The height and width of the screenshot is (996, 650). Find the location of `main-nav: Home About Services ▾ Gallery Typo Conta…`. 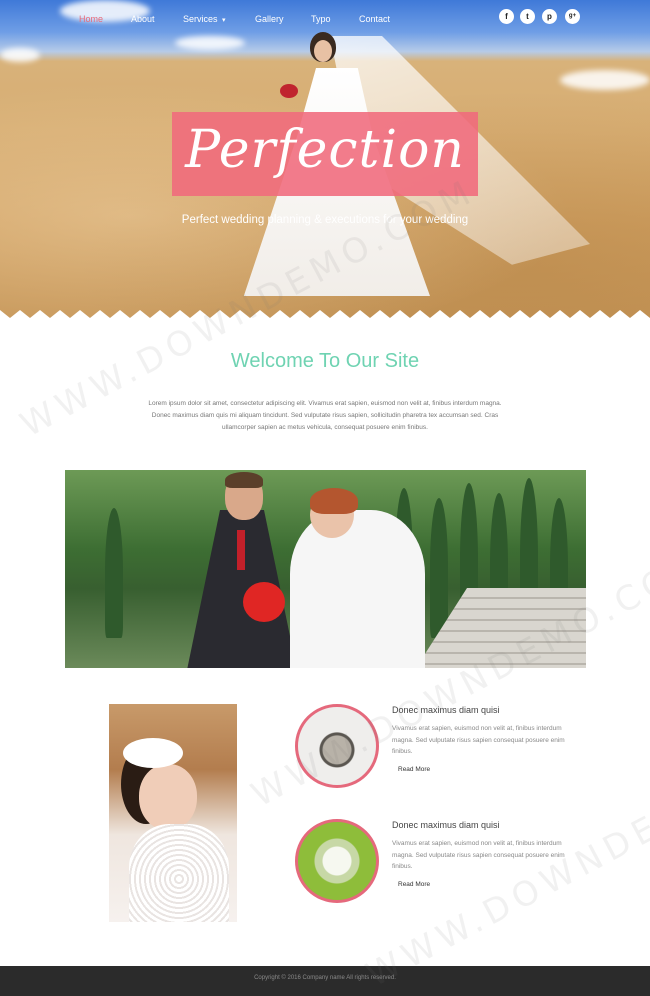

main-nav: Home About Services ▾ Gallery Typo Conta… is located at coordinates (325, 20).